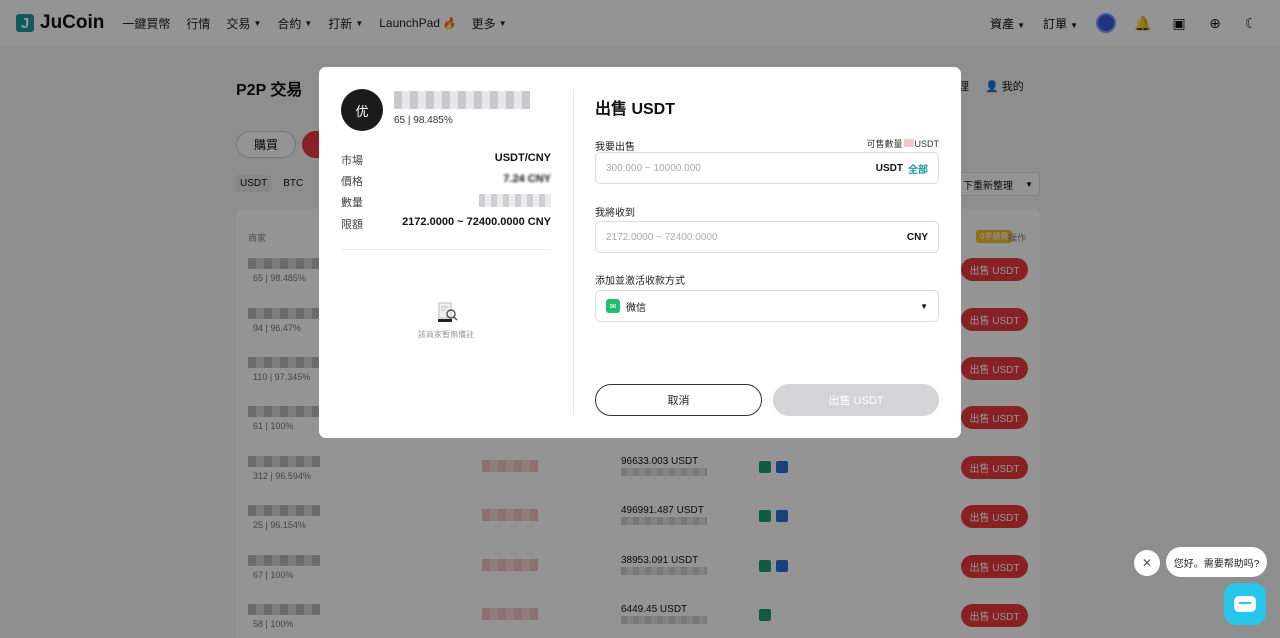 Image resolution: width=1280 pixels, height=638 pixels. Describe the element at coordinates (924, 306) in the screenshot. I see `chevron-down-icon: ▼` at that location.